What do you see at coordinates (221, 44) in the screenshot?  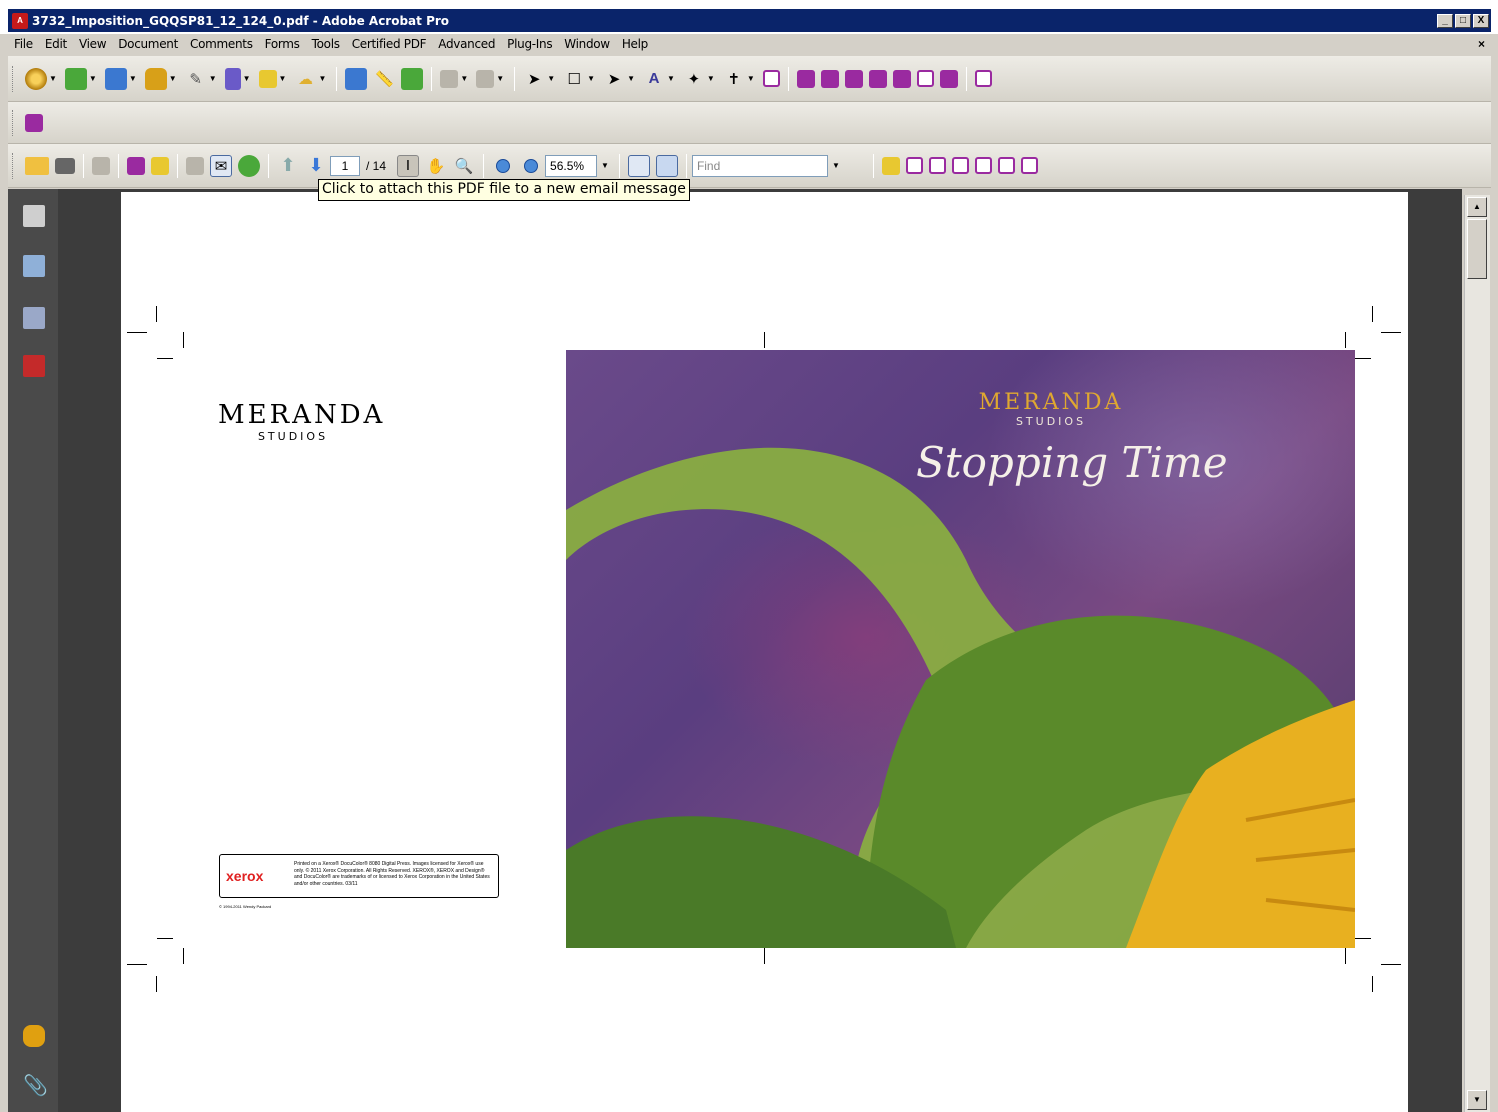 I see `menu-comments: Comments` at bounding box center [221, 44].